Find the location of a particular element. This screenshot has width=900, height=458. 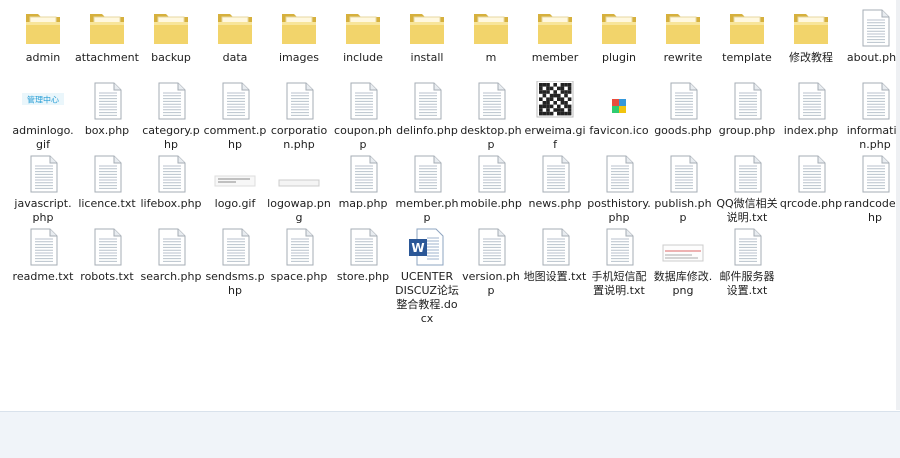

file-name: coupon.php is located at coordinates (363, 137).